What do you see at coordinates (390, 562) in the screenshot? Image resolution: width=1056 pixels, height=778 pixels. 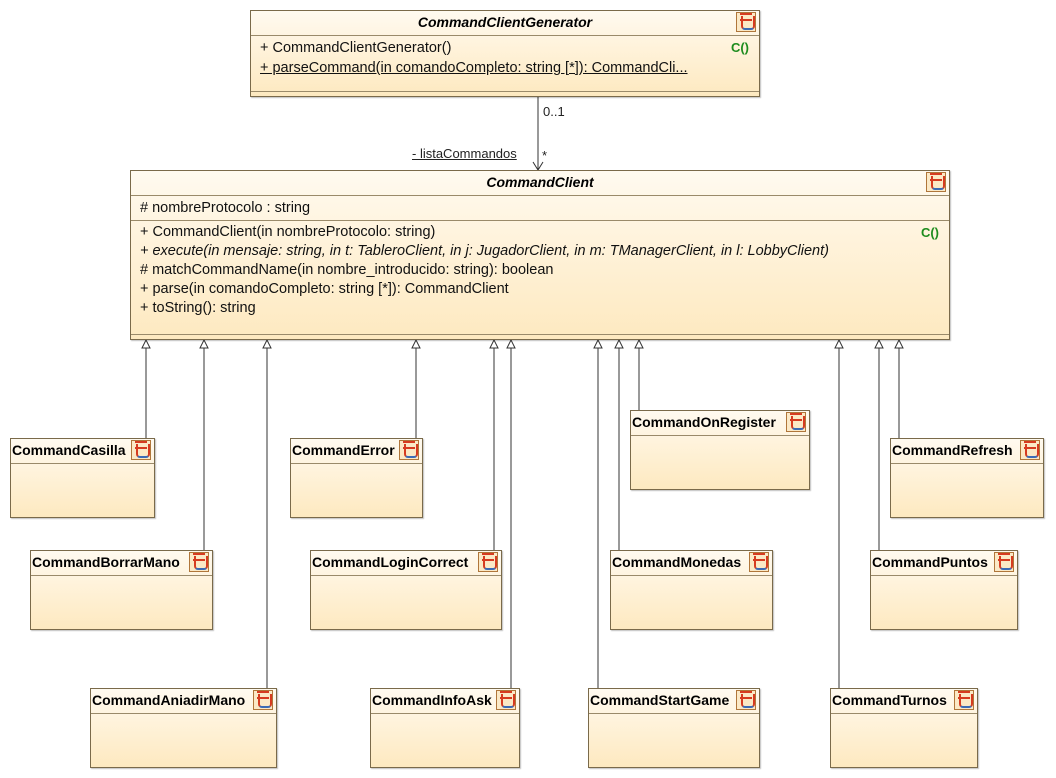 I see `class-name: CommandLoginCorrect` at bounding box center [390, 562].